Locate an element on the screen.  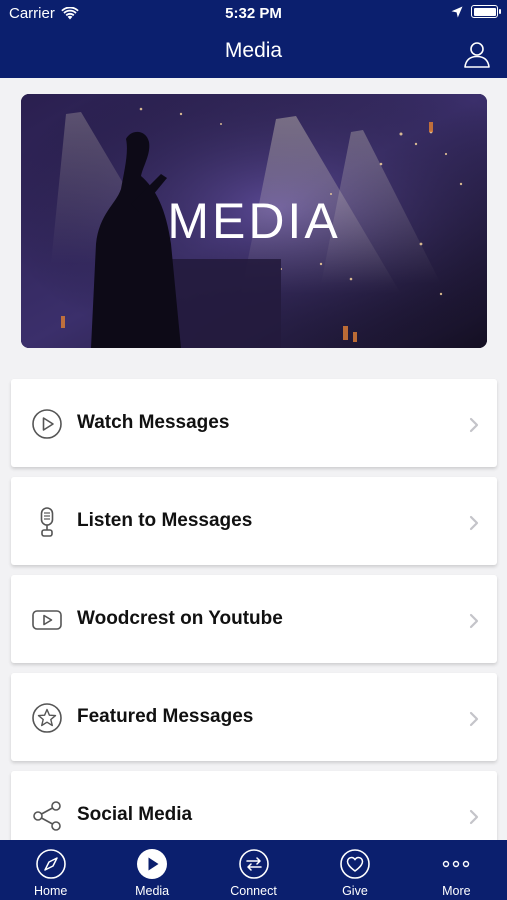
status-time: 5:32 PM is located at coordinates (253, 13).